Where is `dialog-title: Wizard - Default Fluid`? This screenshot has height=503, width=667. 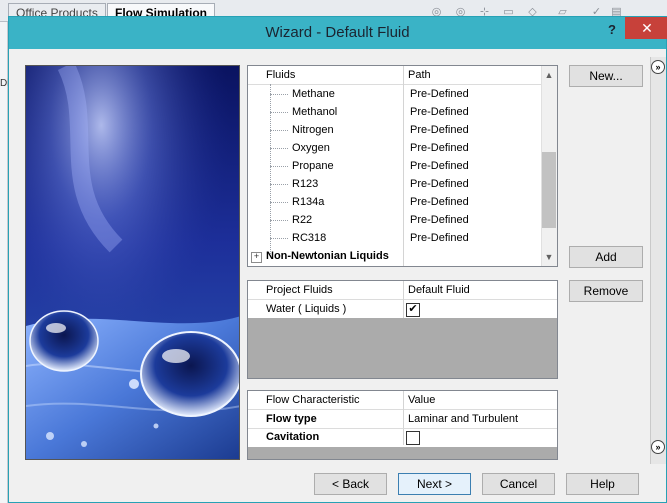
dialog-title: Wizard - Default Fluid is located at coordinates (337, 32).